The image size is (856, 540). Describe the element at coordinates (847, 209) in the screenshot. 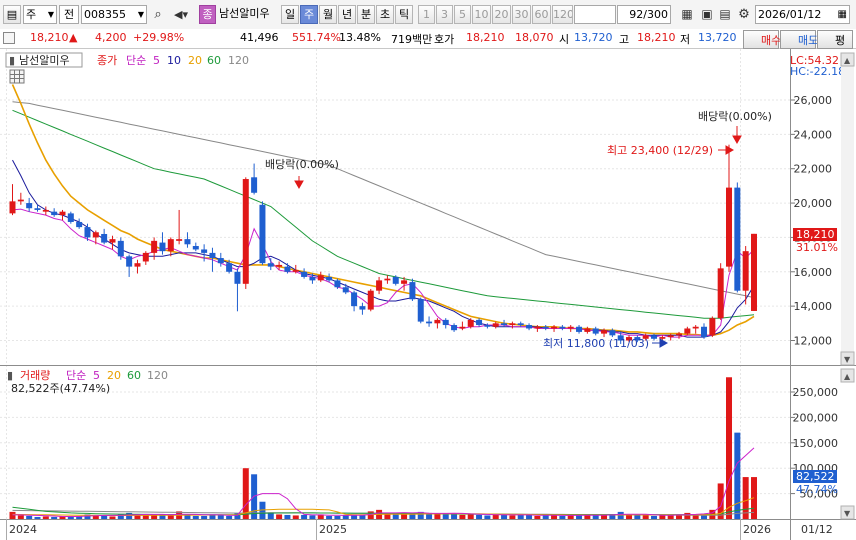

I see `scrollbar-track` at that location.